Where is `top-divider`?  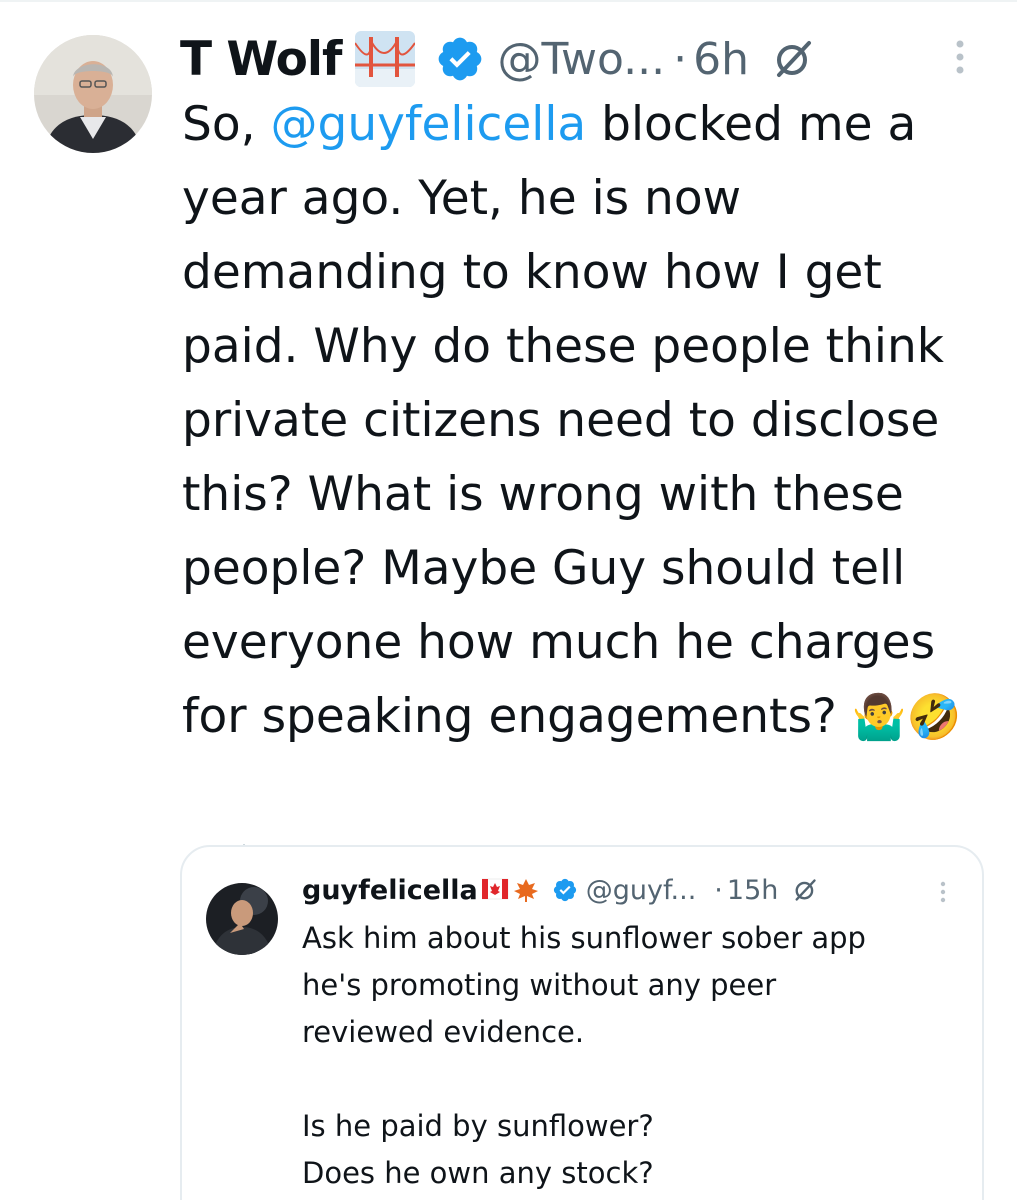 top-divider is located at coordinates (508, 1).